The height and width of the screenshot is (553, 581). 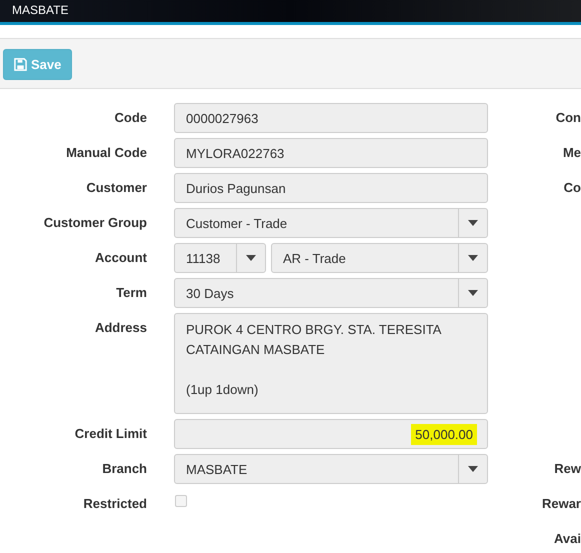 I want to click on text-field: 0000027963, so click(x=331, y=118).